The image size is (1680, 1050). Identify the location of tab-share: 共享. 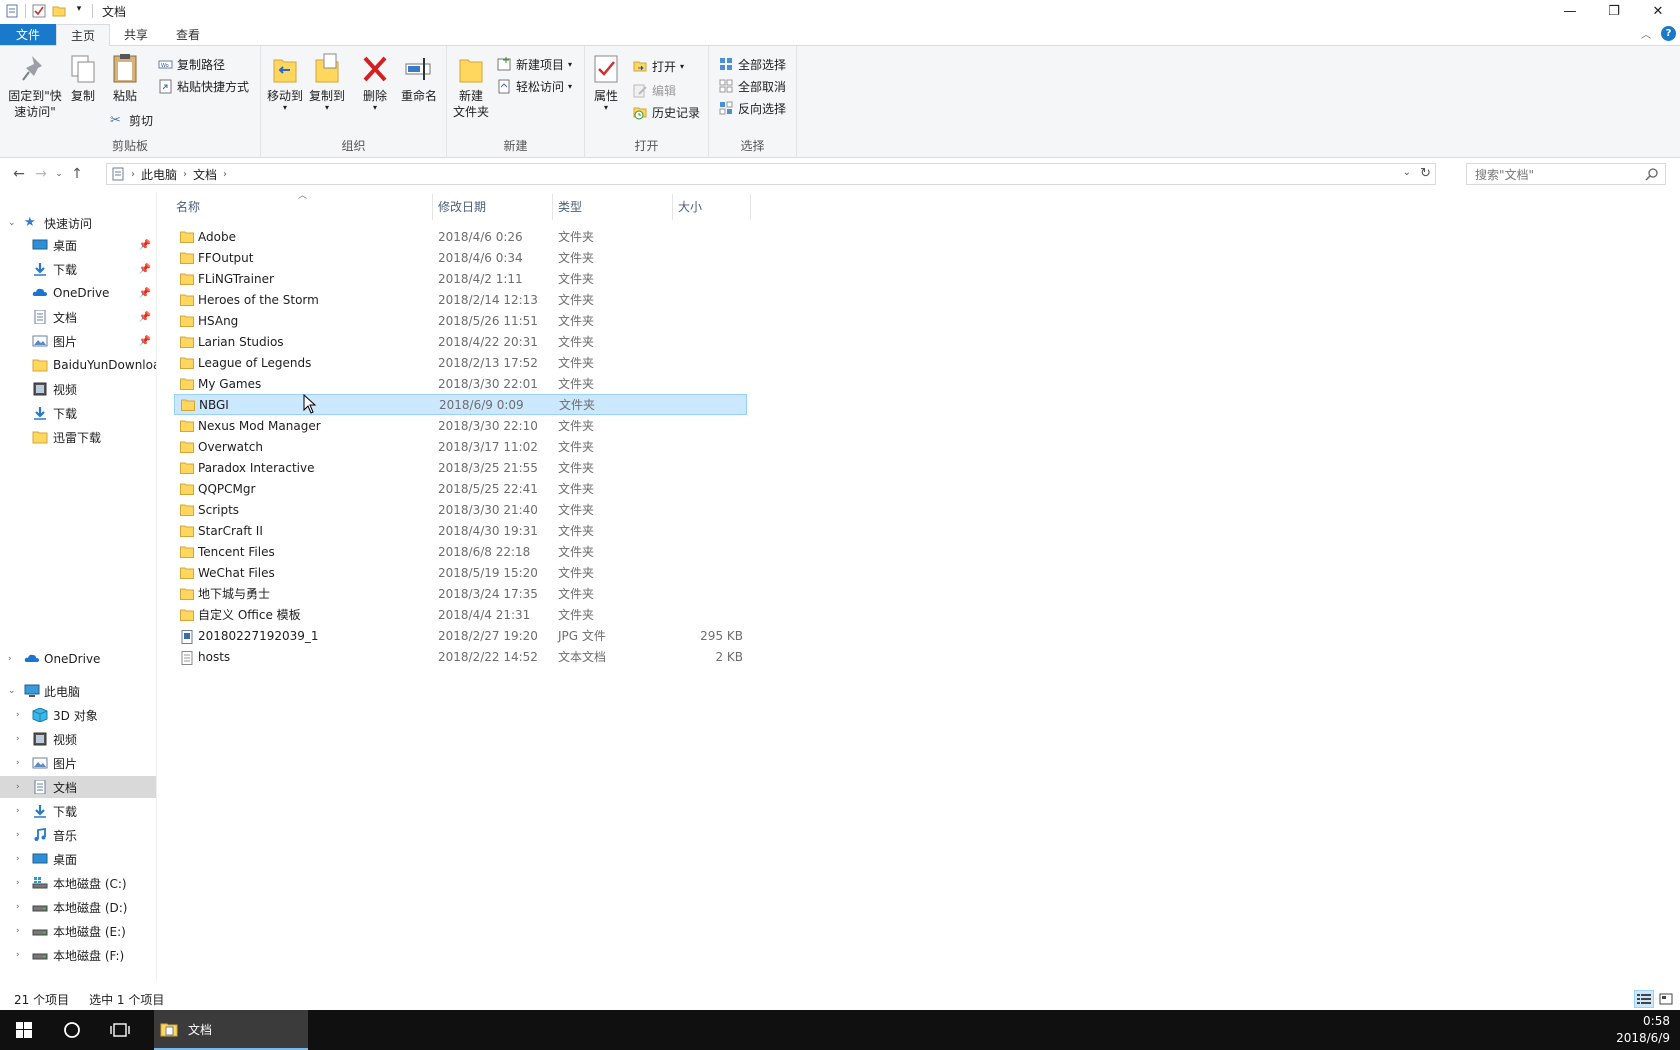
(136, 34).